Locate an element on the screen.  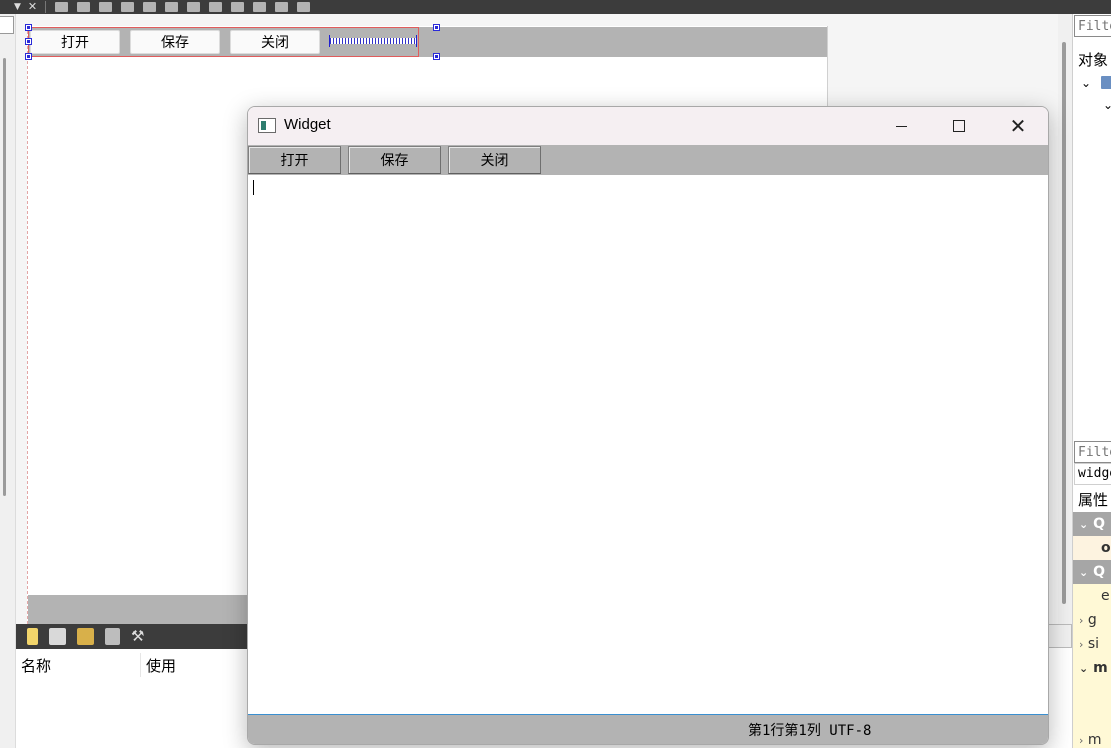
object-filter-input is located at coordinates (1092, 26).